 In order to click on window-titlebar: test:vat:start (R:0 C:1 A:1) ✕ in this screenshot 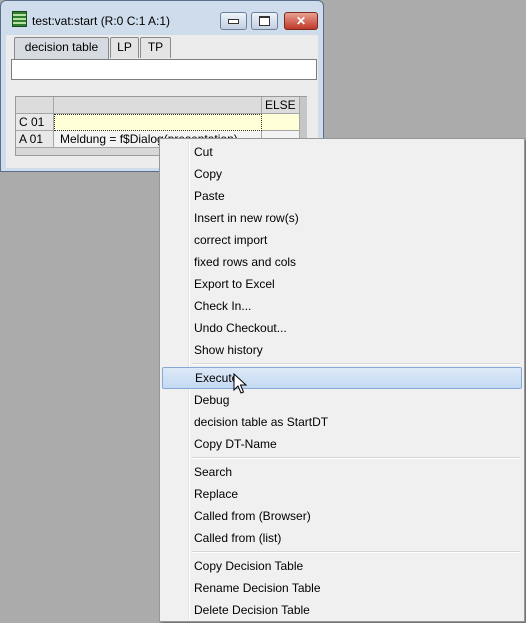, I will do `click(162, 18)`.